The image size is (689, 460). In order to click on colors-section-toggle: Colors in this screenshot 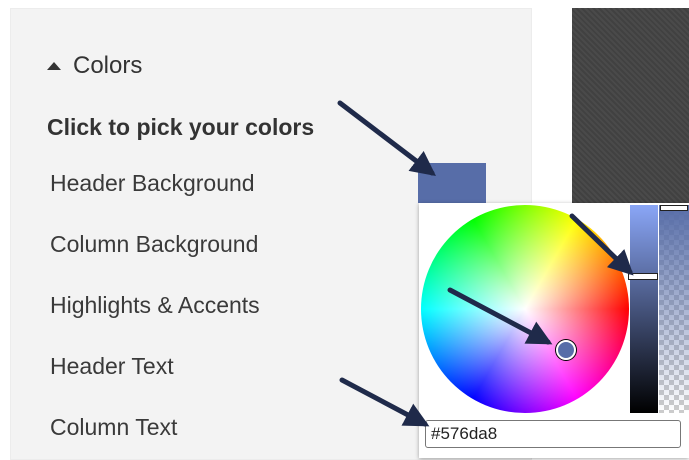, I will do `click(94, 66)`.